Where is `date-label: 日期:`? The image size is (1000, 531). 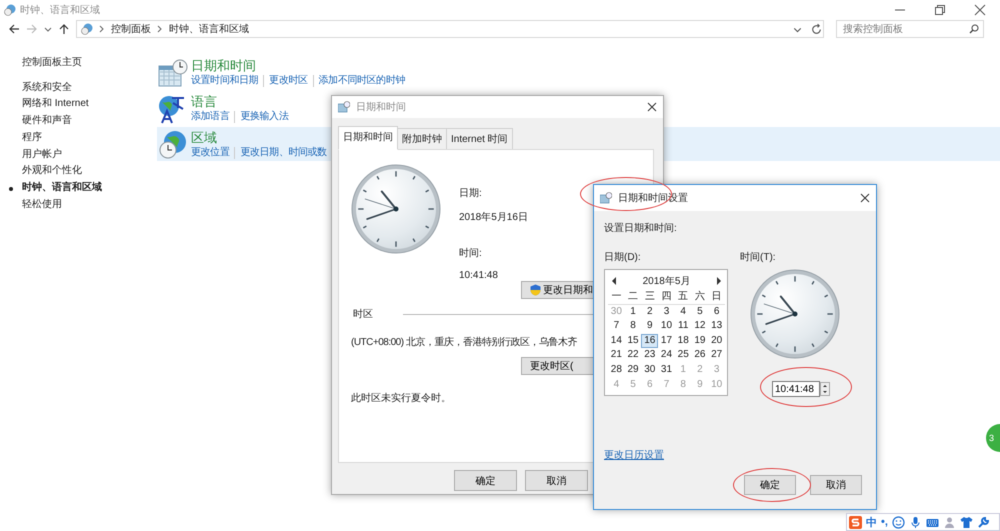
date-label: 日期: is located at coordinates (471, 193).